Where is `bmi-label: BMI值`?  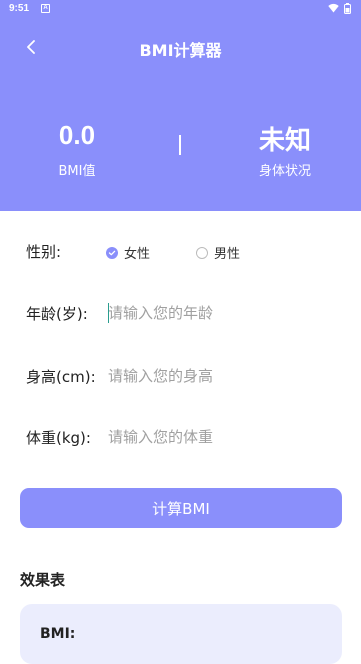 bmi-label: BMI值 is located at coordinates (77, 171).